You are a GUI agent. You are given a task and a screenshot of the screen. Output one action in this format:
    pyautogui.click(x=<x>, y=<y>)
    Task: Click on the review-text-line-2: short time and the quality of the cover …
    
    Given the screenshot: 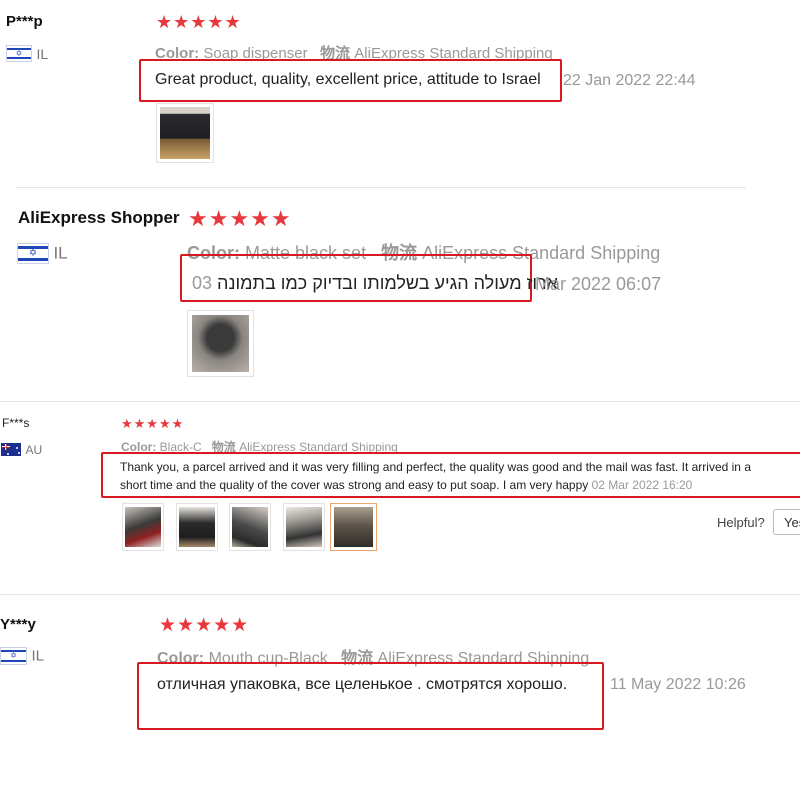 What is the action you would take?
    pyautogui.click(x=406, y=485)
    